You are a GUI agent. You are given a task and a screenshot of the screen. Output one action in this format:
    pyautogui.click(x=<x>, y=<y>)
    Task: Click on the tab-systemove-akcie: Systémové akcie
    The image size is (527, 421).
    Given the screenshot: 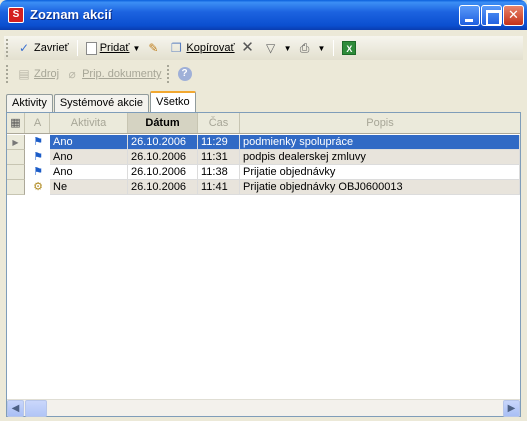 What is the action you would take?
    pyautogui.click(x=101, y=103)
    